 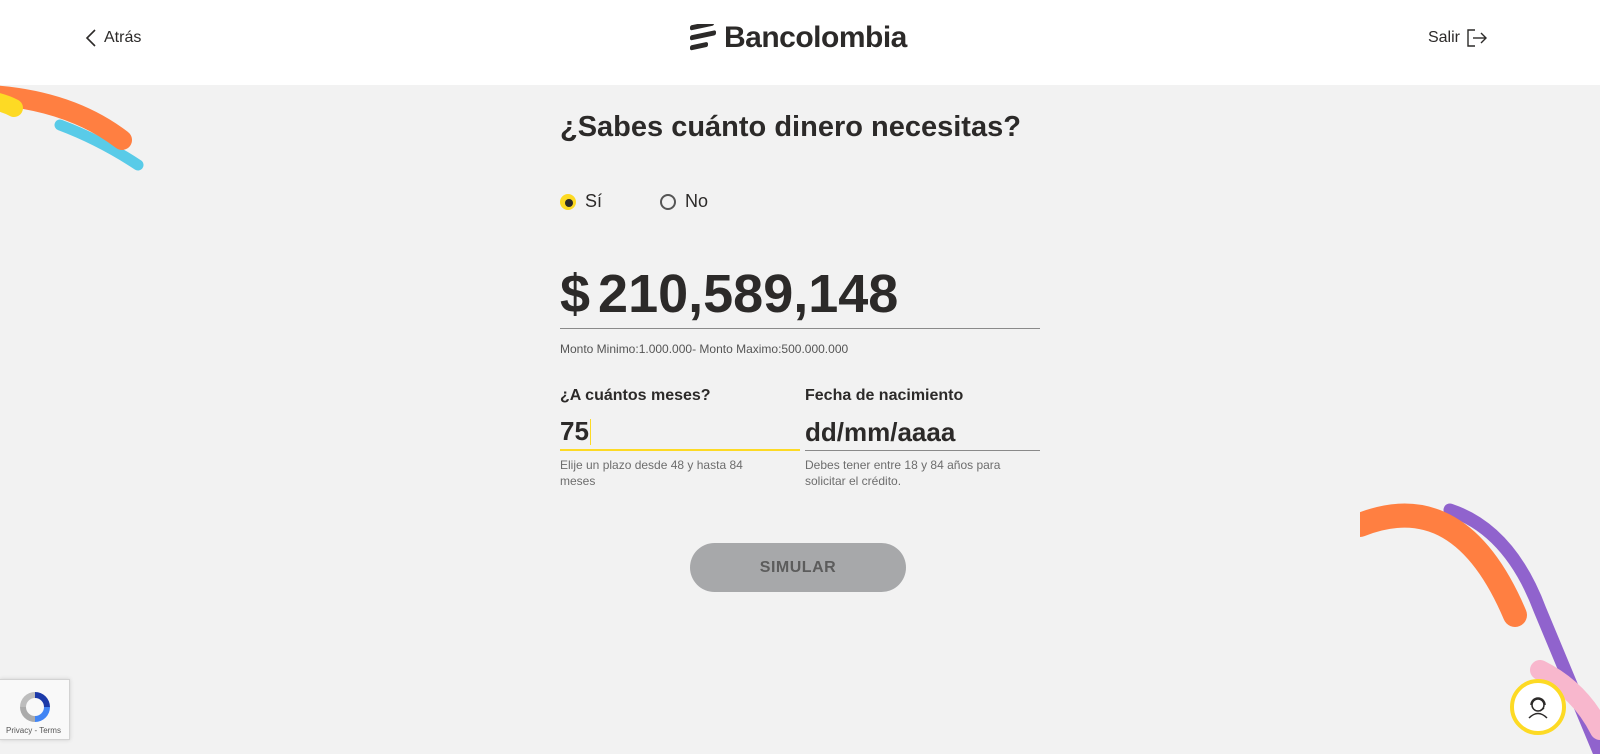 What do you see at coordinates (594, 201) in the screenshot?
I see `radio-yes-label: Sí` at bounding box center [594, 201].